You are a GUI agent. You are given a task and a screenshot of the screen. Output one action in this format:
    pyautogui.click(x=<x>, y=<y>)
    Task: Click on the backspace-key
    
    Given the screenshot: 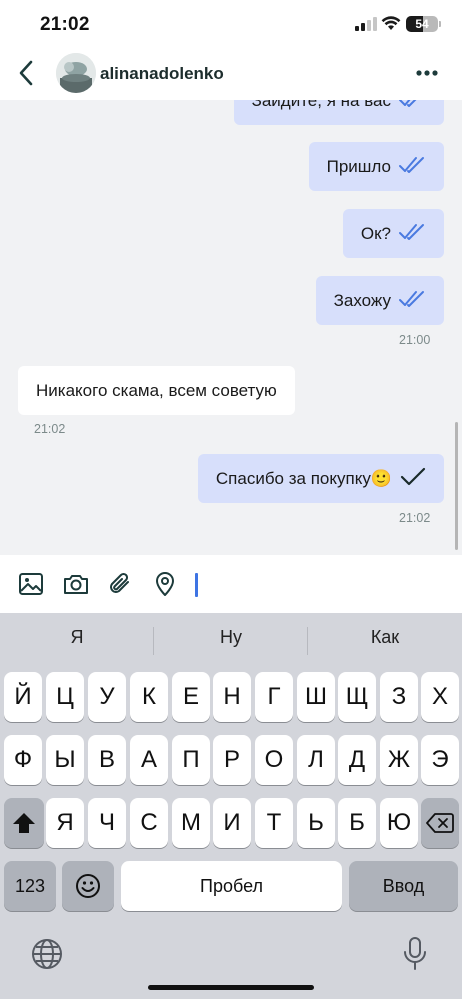 What is the action you would take?
    pyautogui.click(x=440, y=823)
    